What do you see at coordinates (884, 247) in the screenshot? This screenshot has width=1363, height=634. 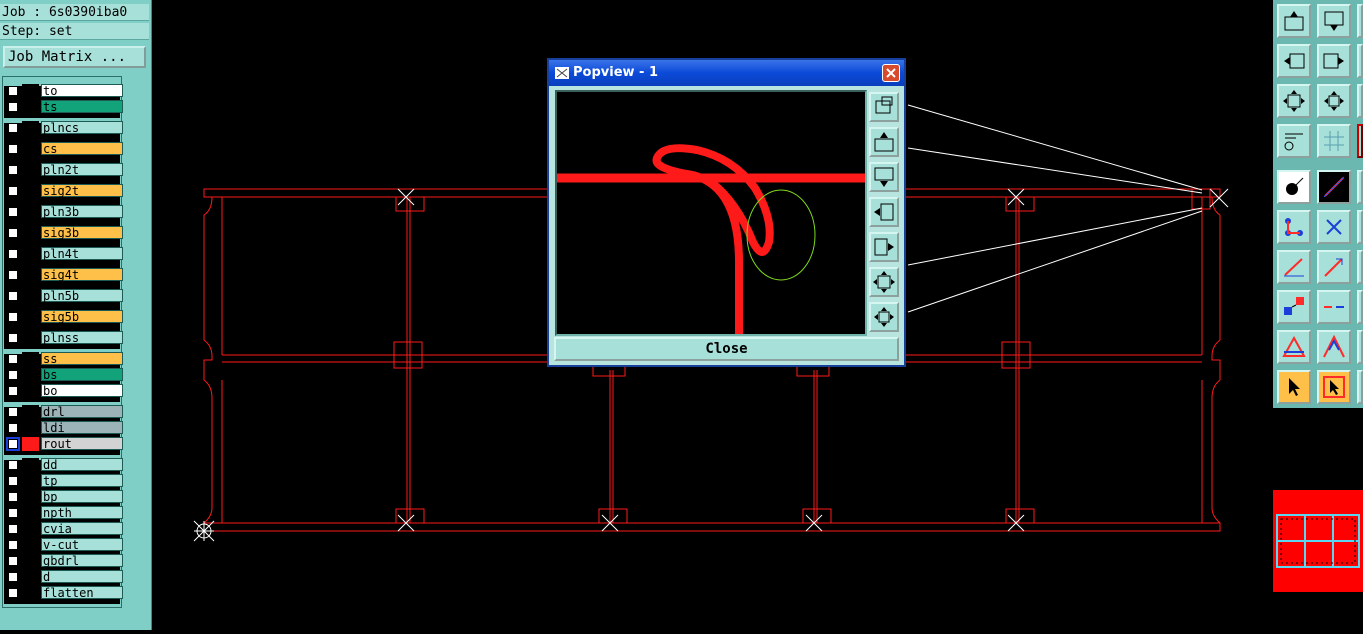 I see `popview-pan-right-button` at bounding box center [884, 247].